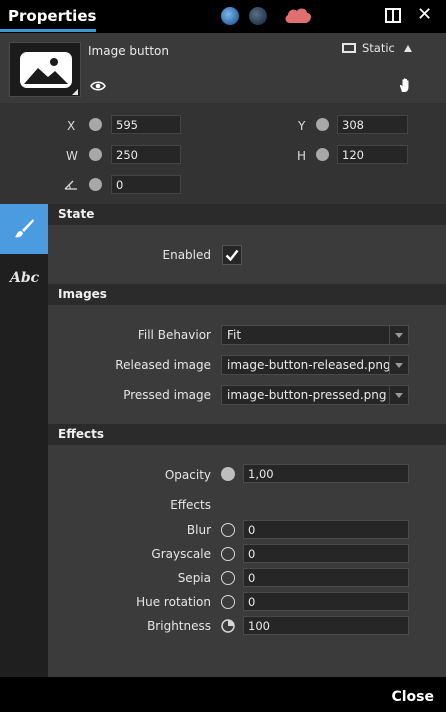  What do you see at coordinates (326, 625) in the screenshot?
I see `brightness-field: 100` at bounding box center [326, 625].